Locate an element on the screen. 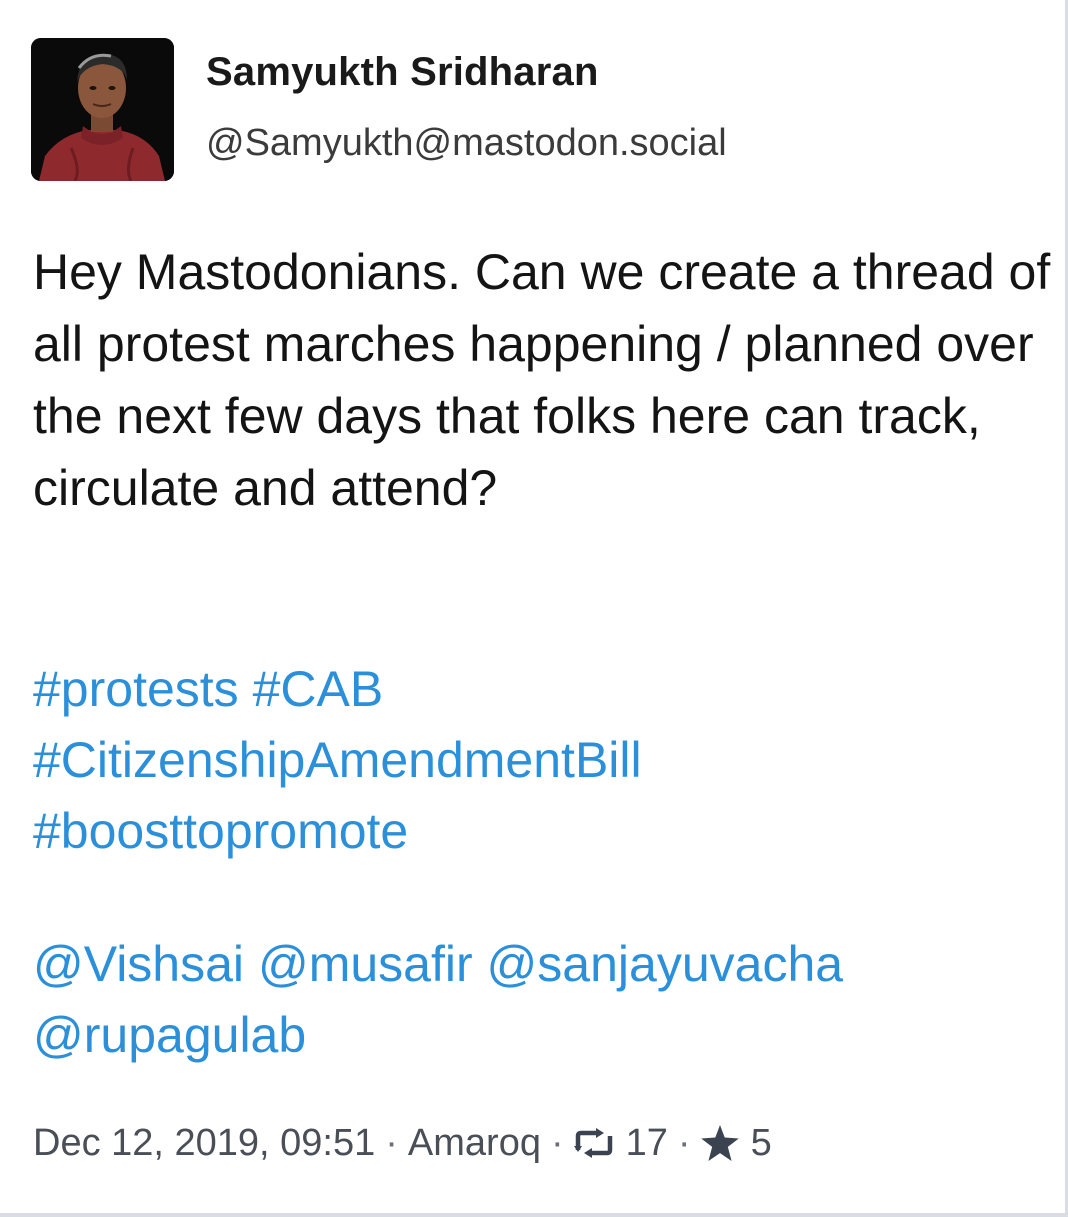 Image resolution: width=1068 pixels, height=1217 pixels. mention-line: @Vishsai @musafir @sanjayuvacha is located at coordinates (543, 964).